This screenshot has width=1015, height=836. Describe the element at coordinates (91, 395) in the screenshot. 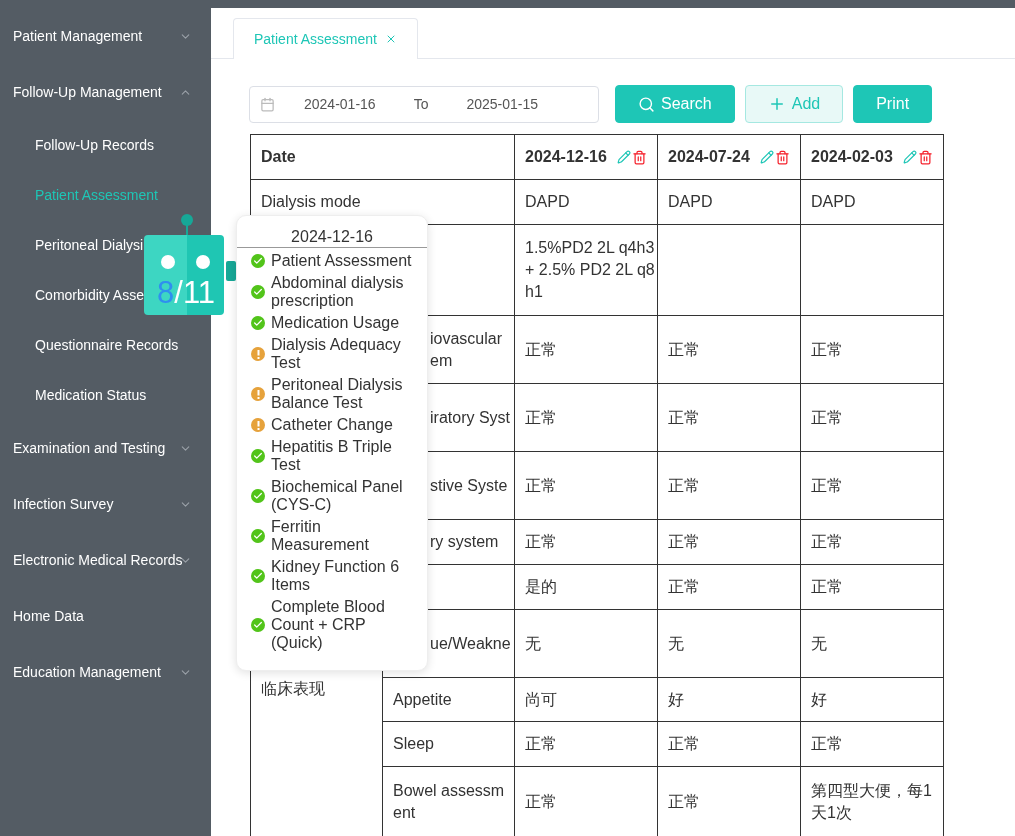

I see `sidebar-item: Medication Status` at that location.